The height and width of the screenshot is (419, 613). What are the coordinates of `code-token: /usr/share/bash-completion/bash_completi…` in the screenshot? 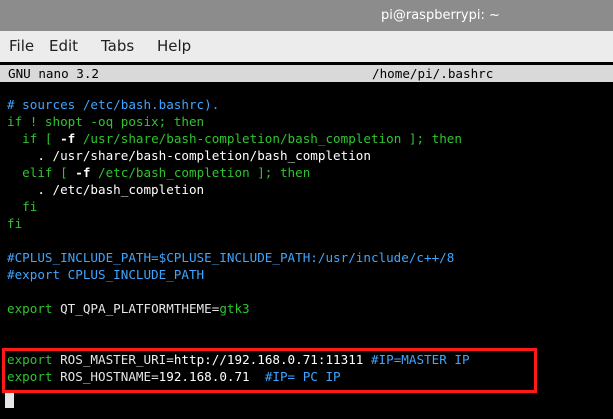 It's located at (268, 138).